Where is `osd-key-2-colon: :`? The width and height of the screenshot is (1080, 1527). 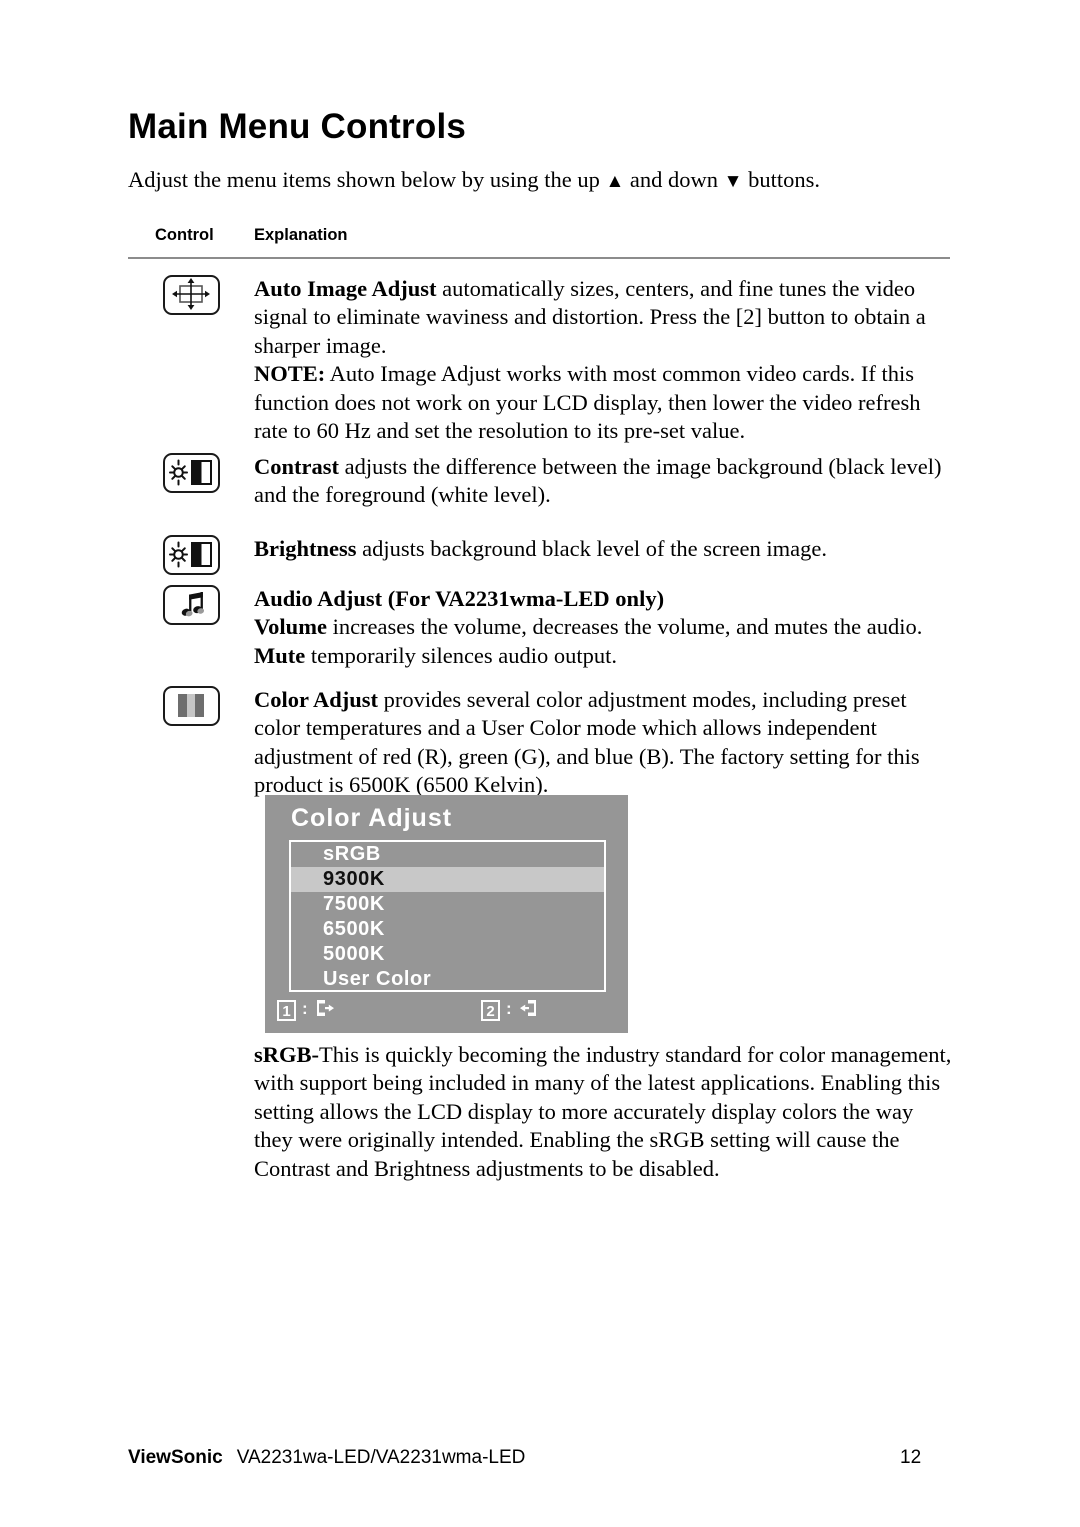
osd-key-2-colon: : is located at coordinates (509, 1008).